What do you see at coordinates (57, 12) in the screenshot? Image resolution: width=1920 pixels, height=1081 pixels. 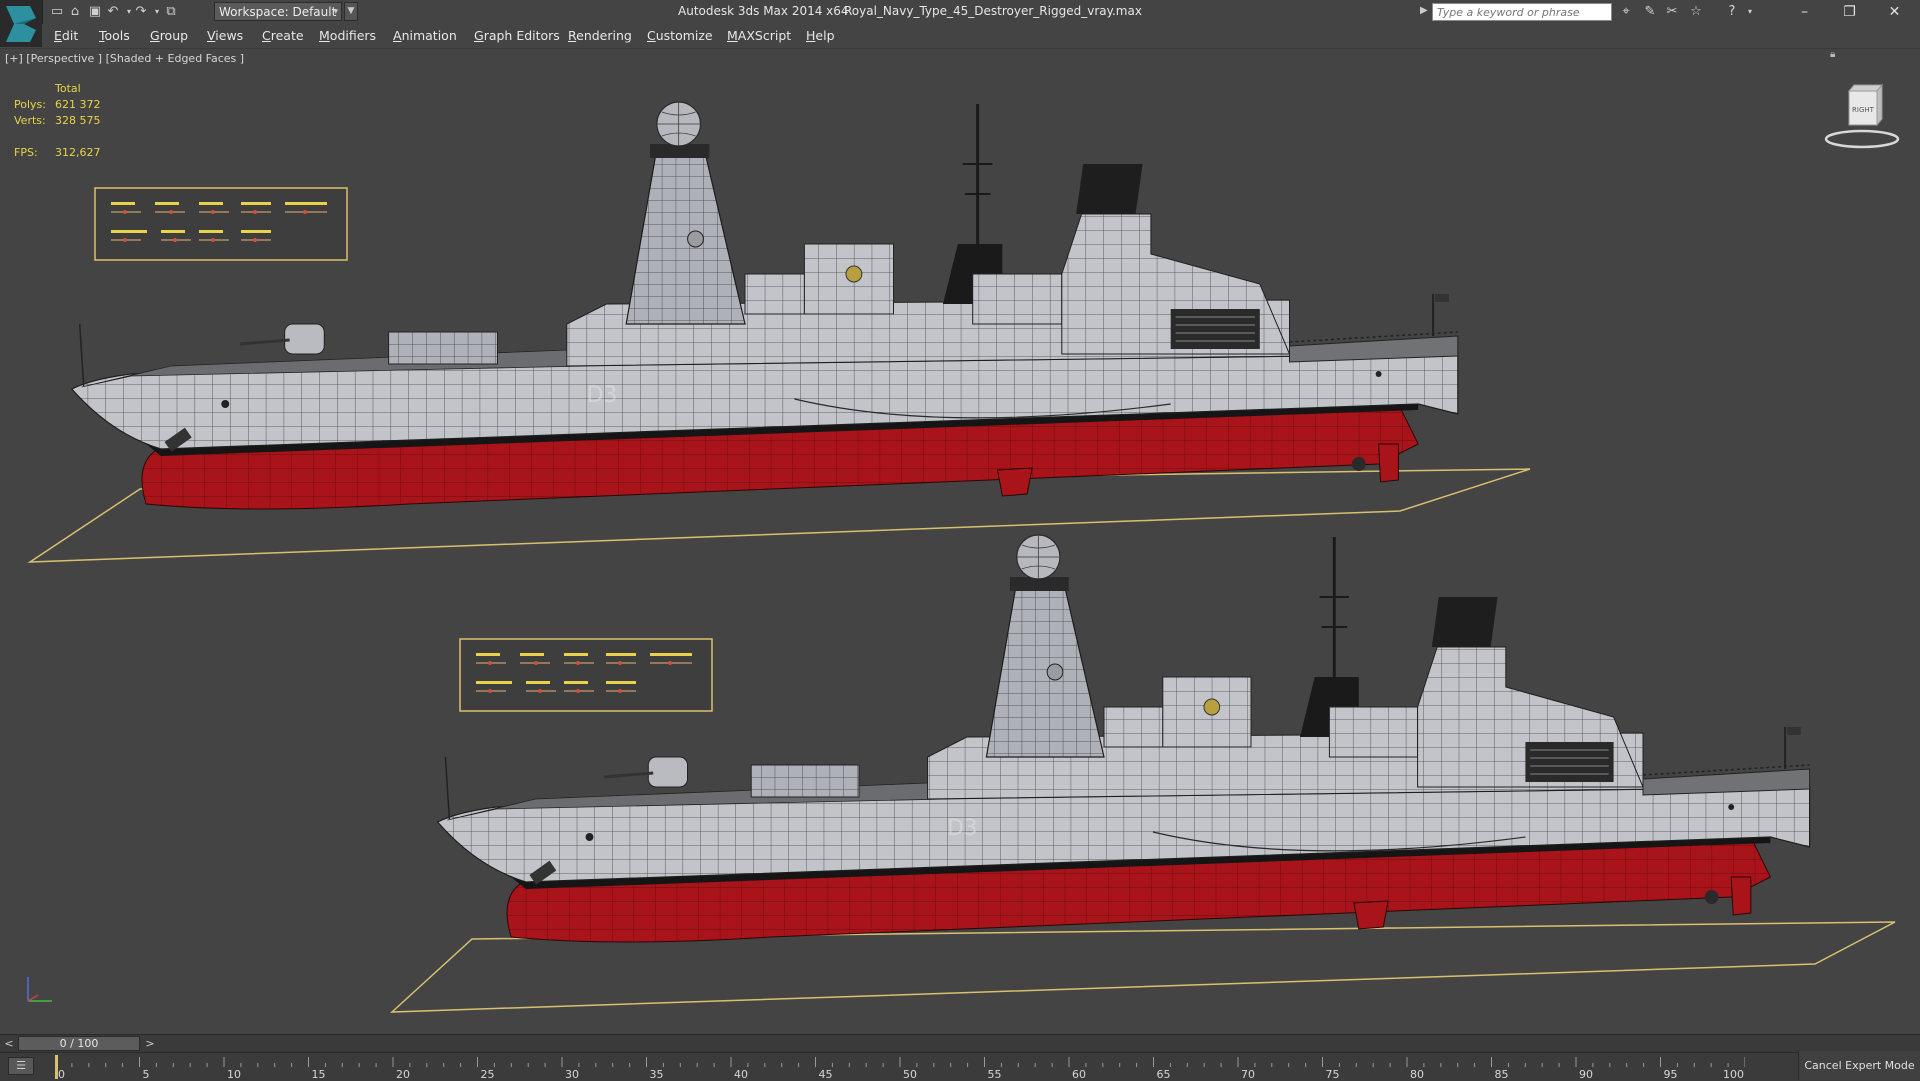 I see `new-scene-icon: ▭` at bounding box center [57, 12].